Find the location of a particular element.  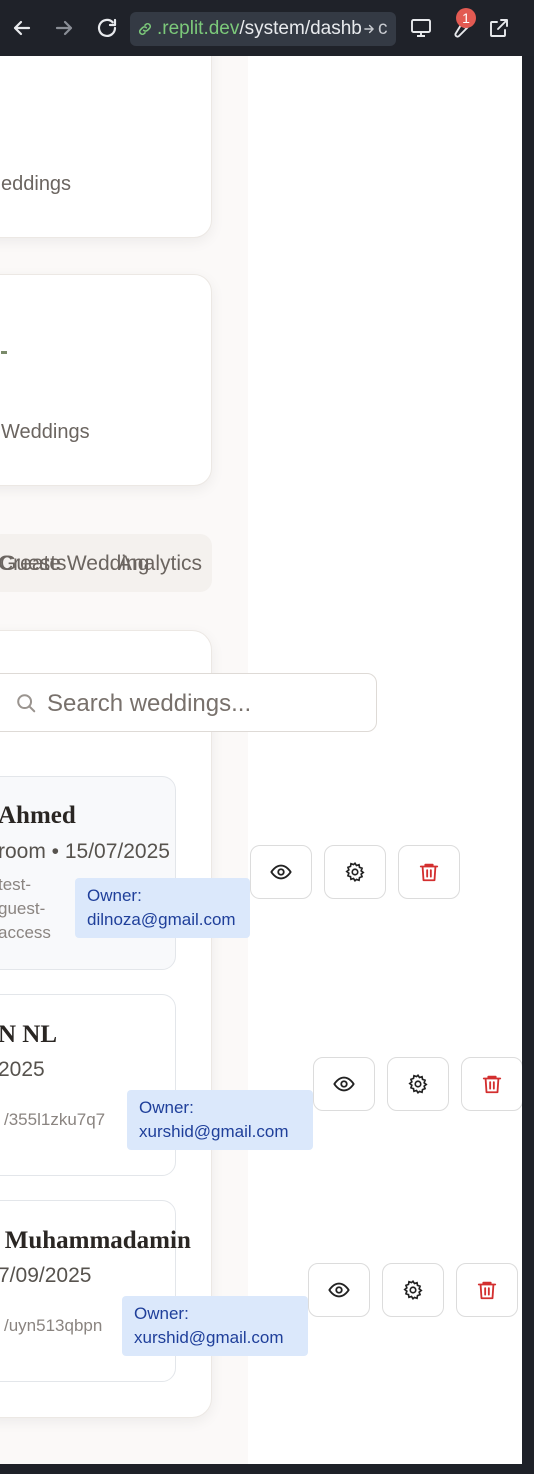

external-link-icon is located at coordinates (499, 28).